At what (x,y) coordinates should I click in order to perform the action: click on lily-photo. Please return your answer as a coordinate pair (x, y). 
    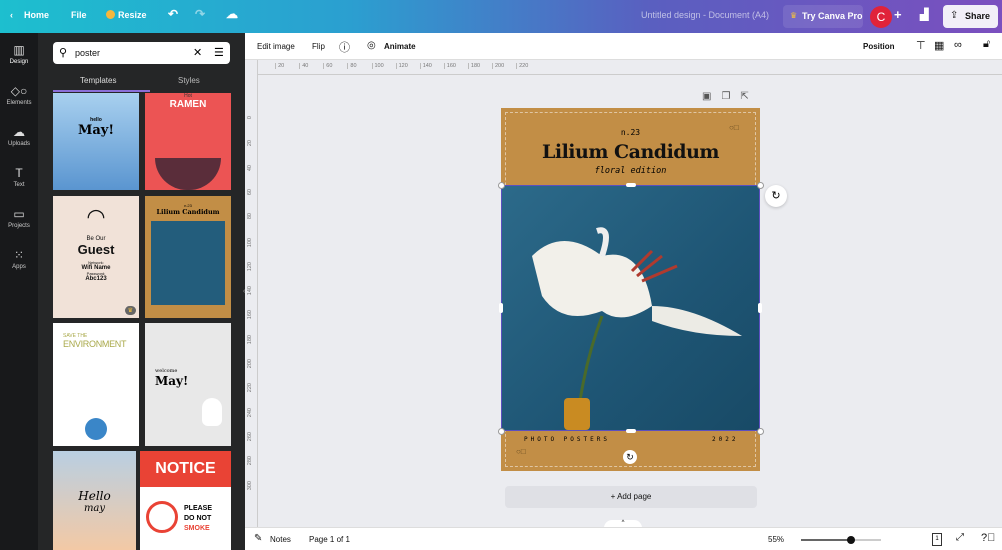
    Looking at the image, I should click on (630, 308).